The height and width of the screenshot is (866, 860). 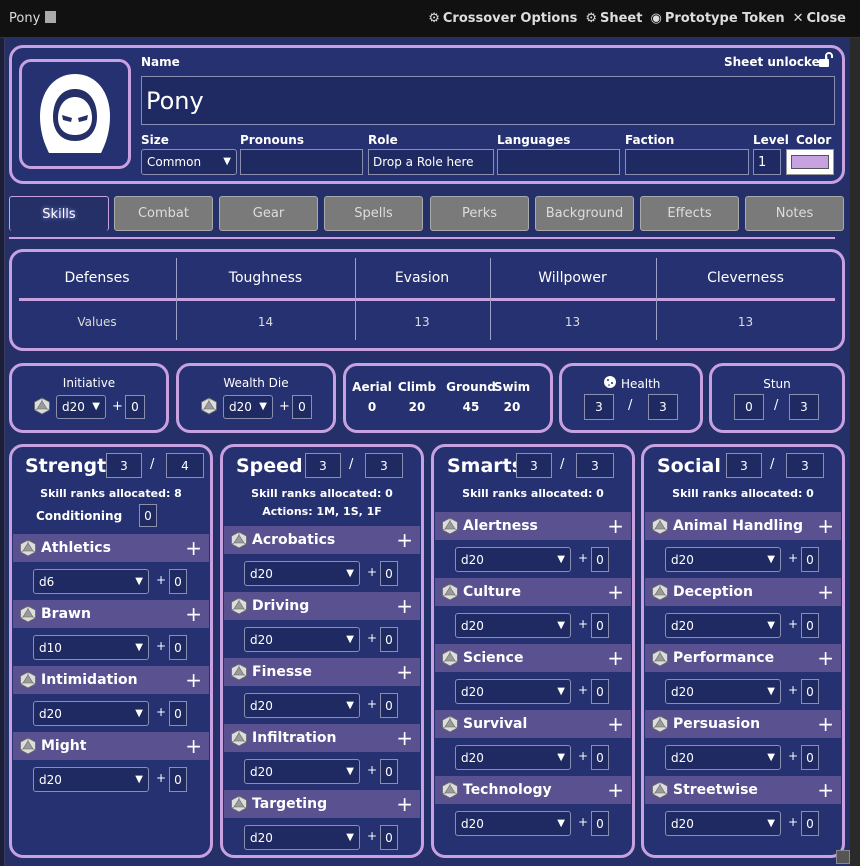 I want to click on tab-notes: Notes, so click(x=794, y=213).